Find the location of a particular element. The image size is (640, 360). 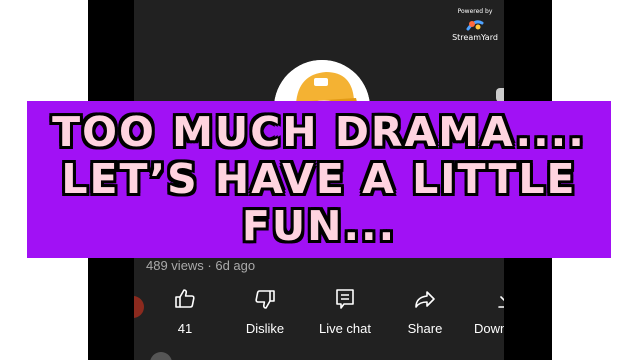

like-button: 41 is located at coordinates (185, 313).